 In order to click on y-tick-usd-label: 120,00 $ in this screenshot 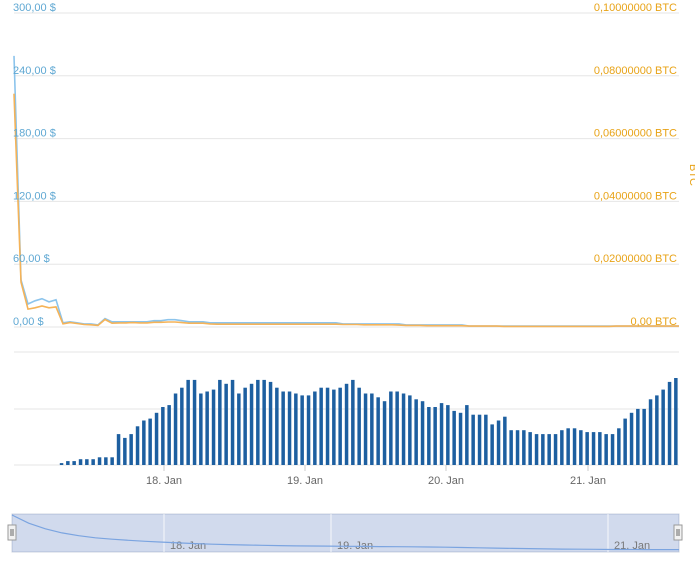, I will do `click(34, 196)`.